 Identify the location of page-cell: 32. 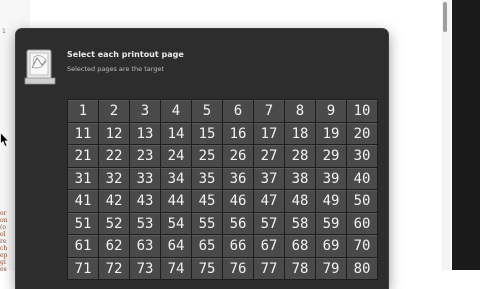
(114, 178).